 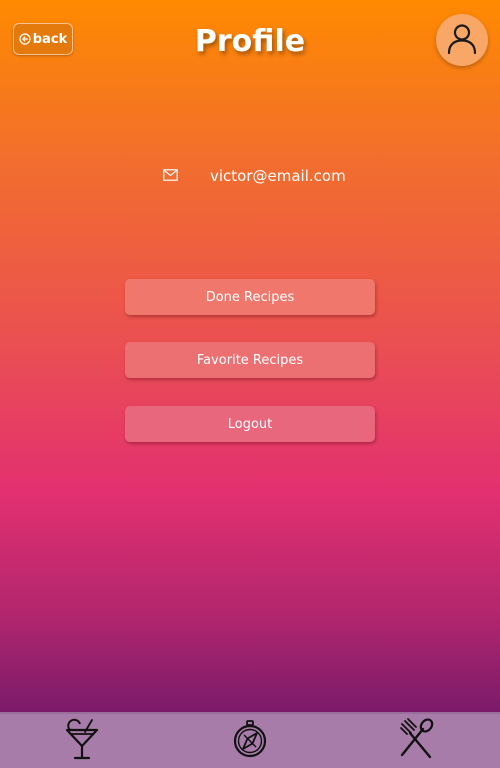 What do you see at coordinates (278, 176) in the screenshot?
I see `profile-email: victor@email.com` at bounding box center [278, 176].